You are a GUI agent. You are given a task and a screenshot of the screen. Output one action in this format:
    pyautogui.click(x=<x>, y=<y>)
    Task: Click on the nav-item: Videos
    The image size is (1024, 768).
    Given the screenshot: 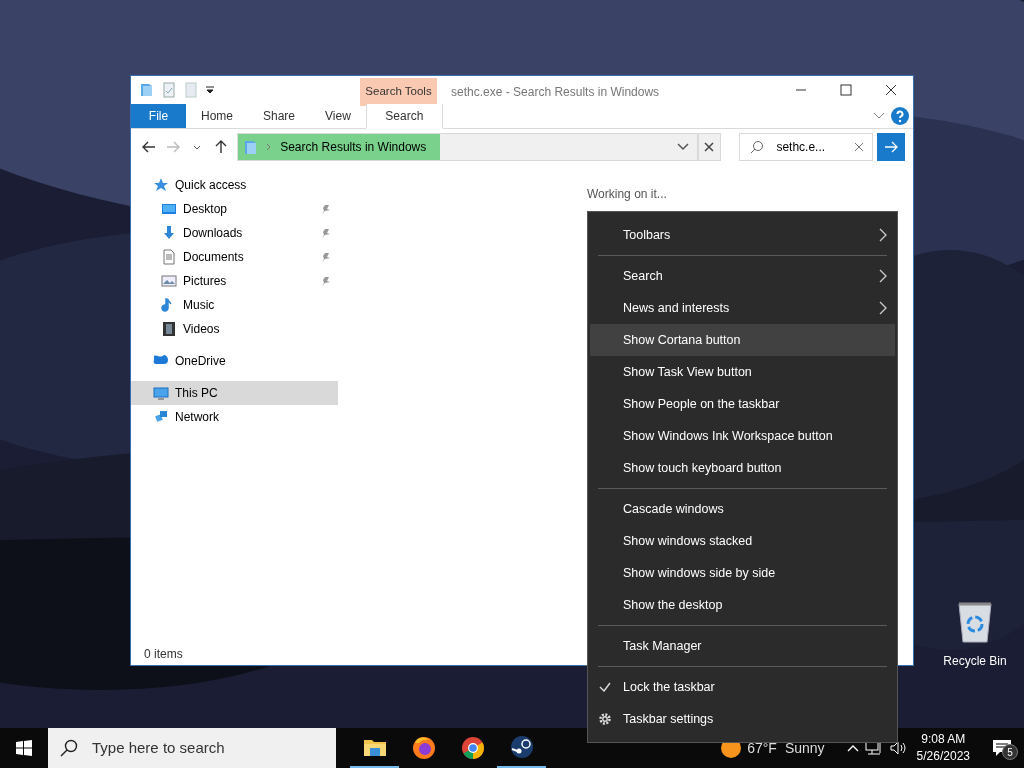 What is the action you would take?
    pyautogui.click(x=234, y=329)
    